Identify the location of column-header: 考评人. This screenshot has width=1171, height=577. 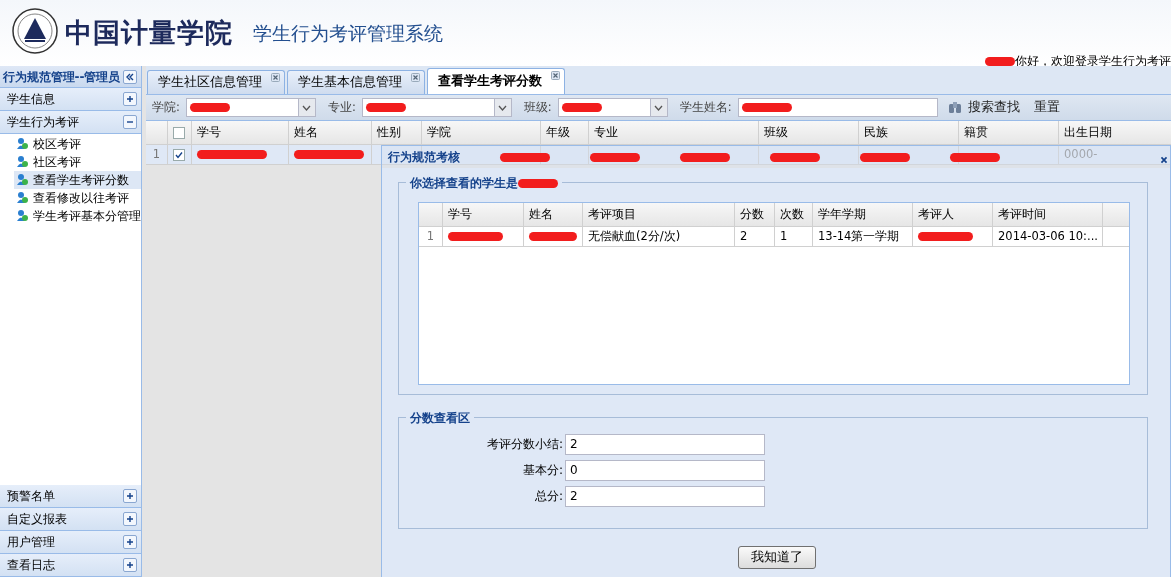
(953, 214).